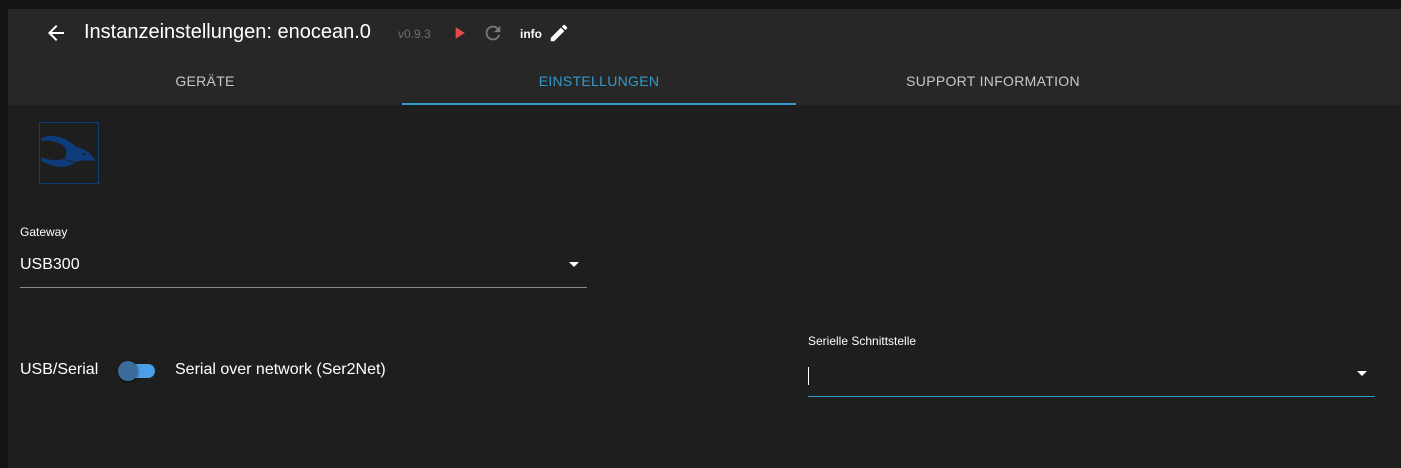 The height and width of the screenshot is (468, 1401). What do you see at coordinates (227, 32) in the screenshot?
I see `page-title: Instanzeinstellungen: enocean.0` at bounding box center [227, 32].